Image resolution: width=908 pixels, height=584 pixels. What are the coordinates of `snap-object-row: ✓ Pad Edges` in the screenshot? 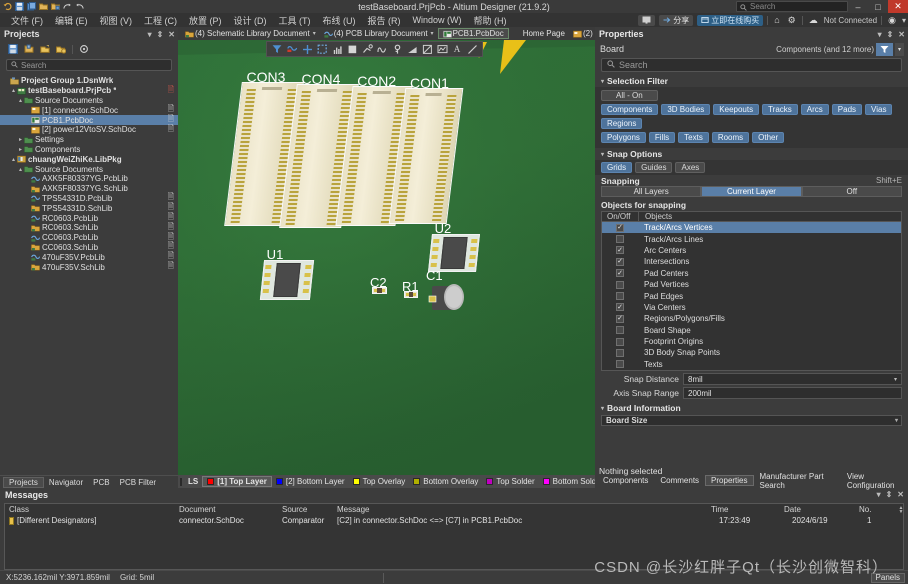 It's located at (751, 295).